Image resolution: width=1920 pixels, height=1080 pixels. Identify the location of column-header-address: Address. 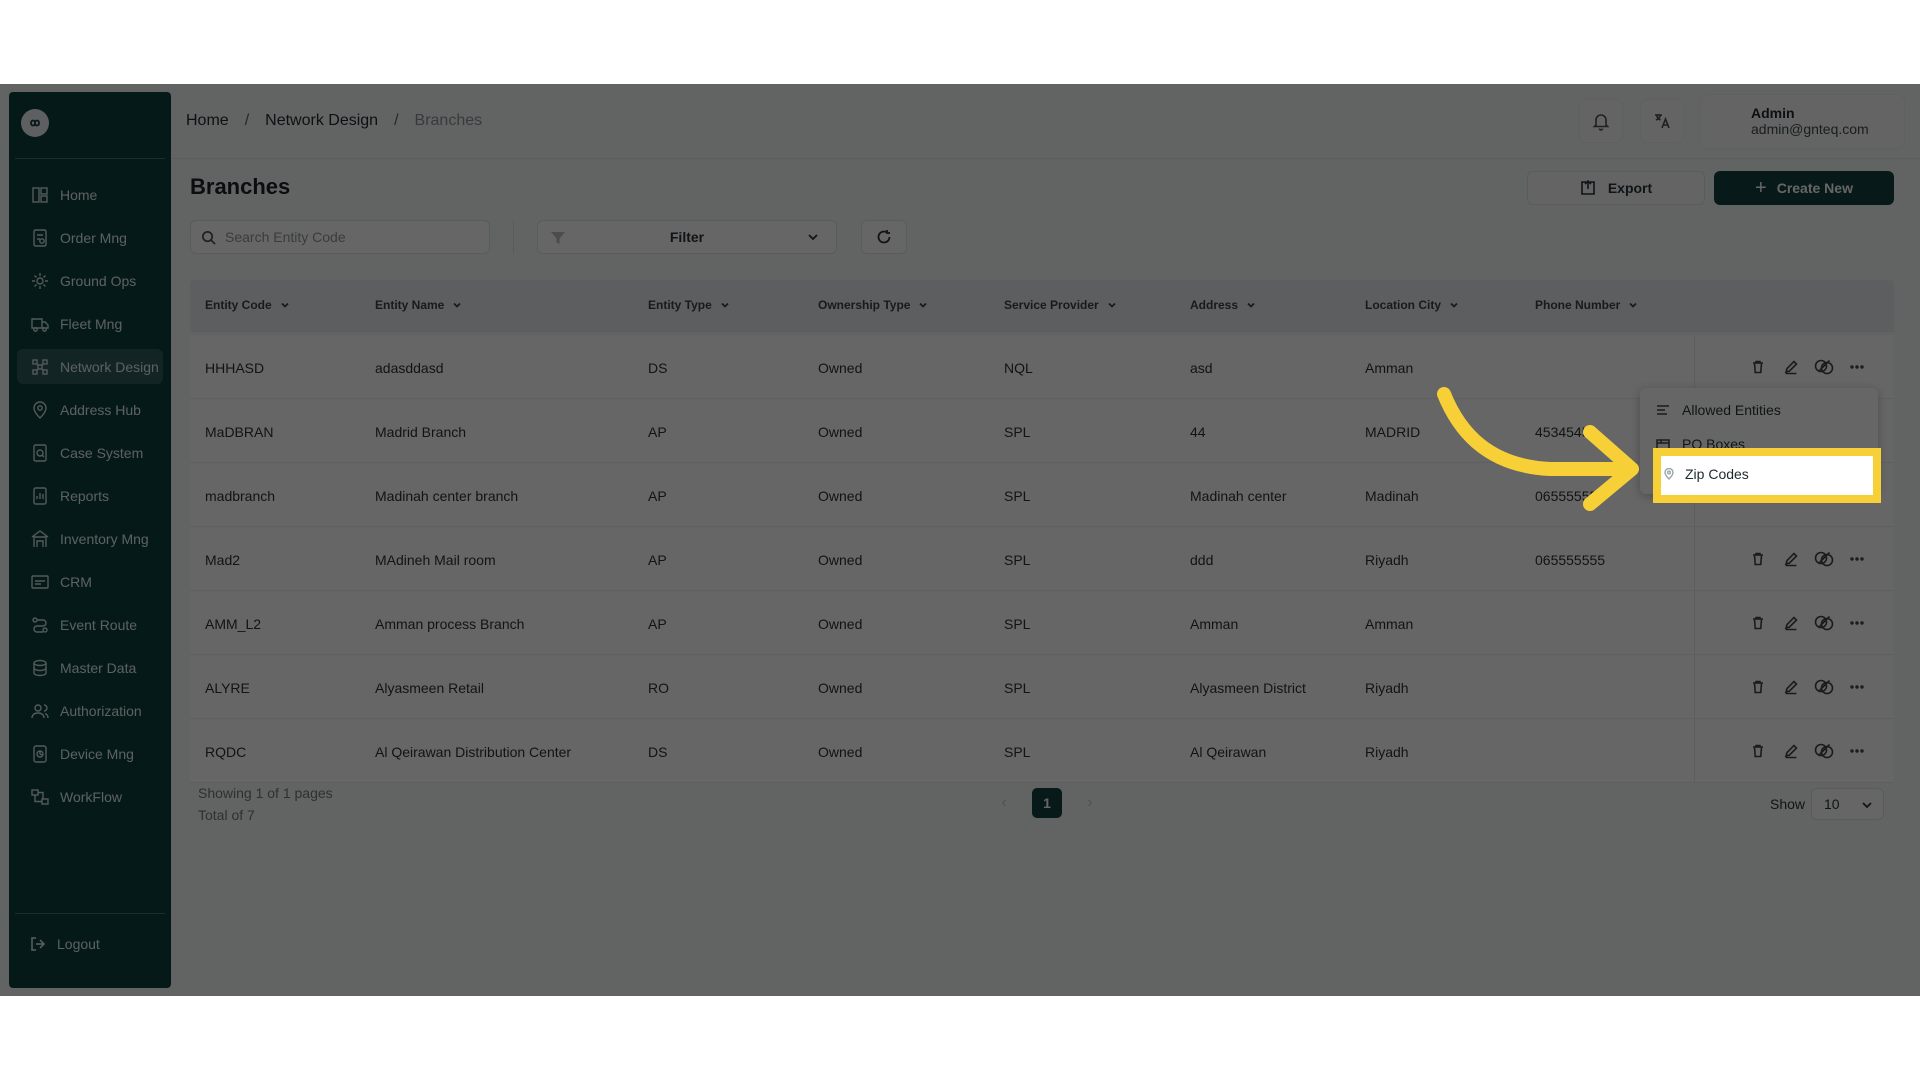
(1223, 305).